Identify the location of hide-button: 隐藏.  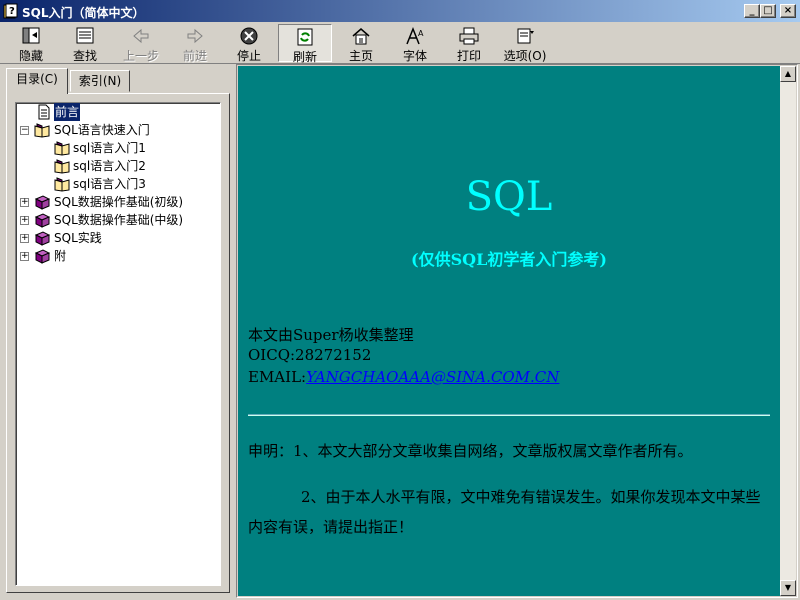
(31, 43).